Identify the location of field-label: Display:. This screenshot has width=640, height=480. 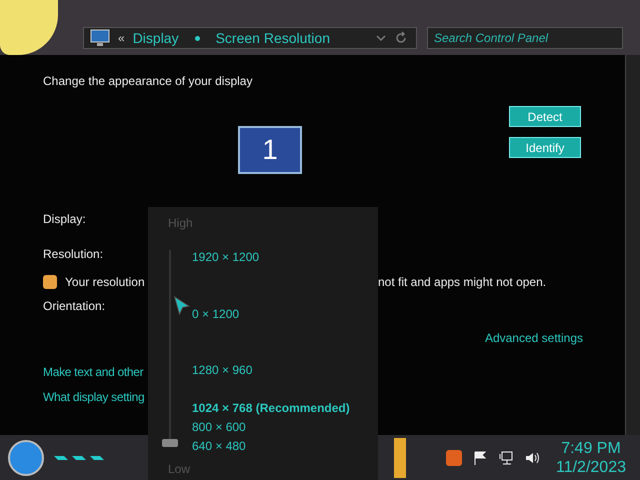
(64, 220).